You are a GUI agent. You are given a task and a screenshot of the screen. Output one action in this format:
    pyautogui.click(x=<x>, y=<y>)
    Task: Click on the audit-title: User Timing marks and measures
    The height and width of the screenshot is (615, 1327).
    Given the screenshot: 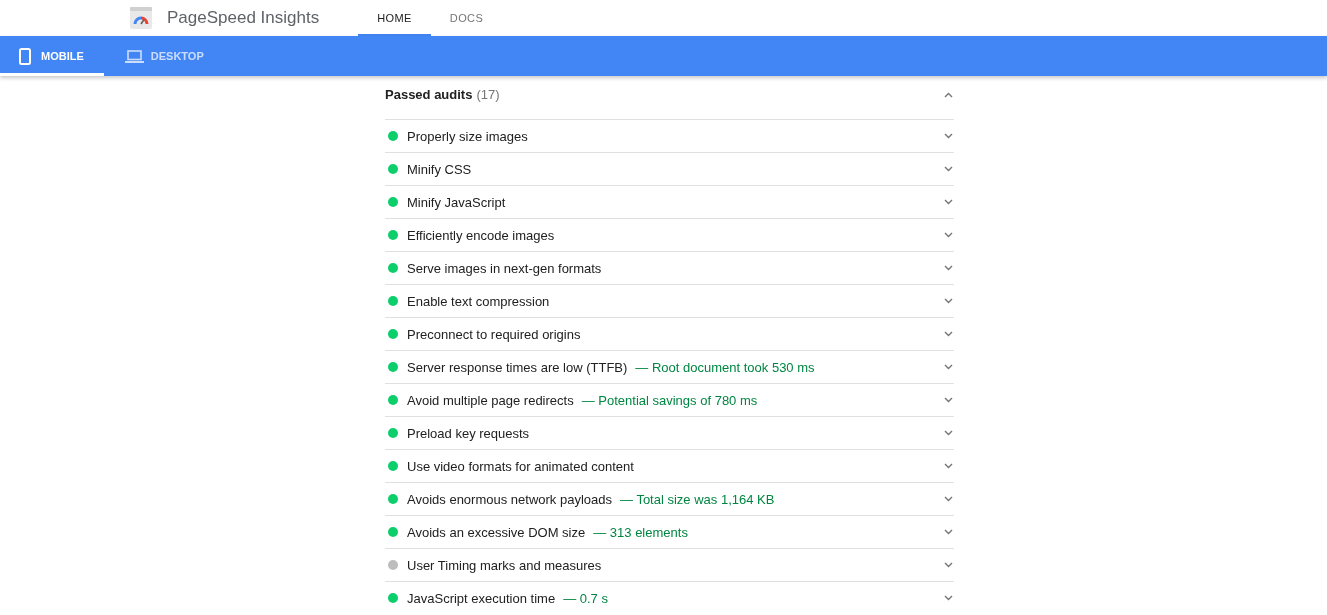 What is the action you would take?
    pyautogui.click(x=504, y=565)
    